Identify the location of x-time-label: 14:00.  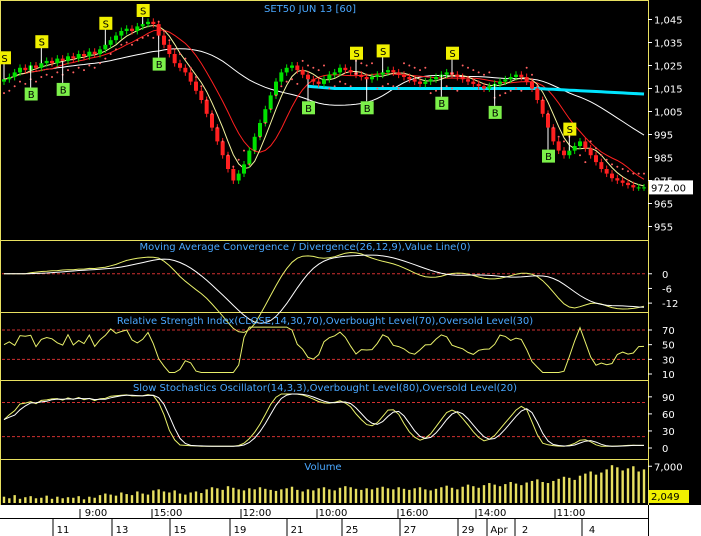
(492, 513).